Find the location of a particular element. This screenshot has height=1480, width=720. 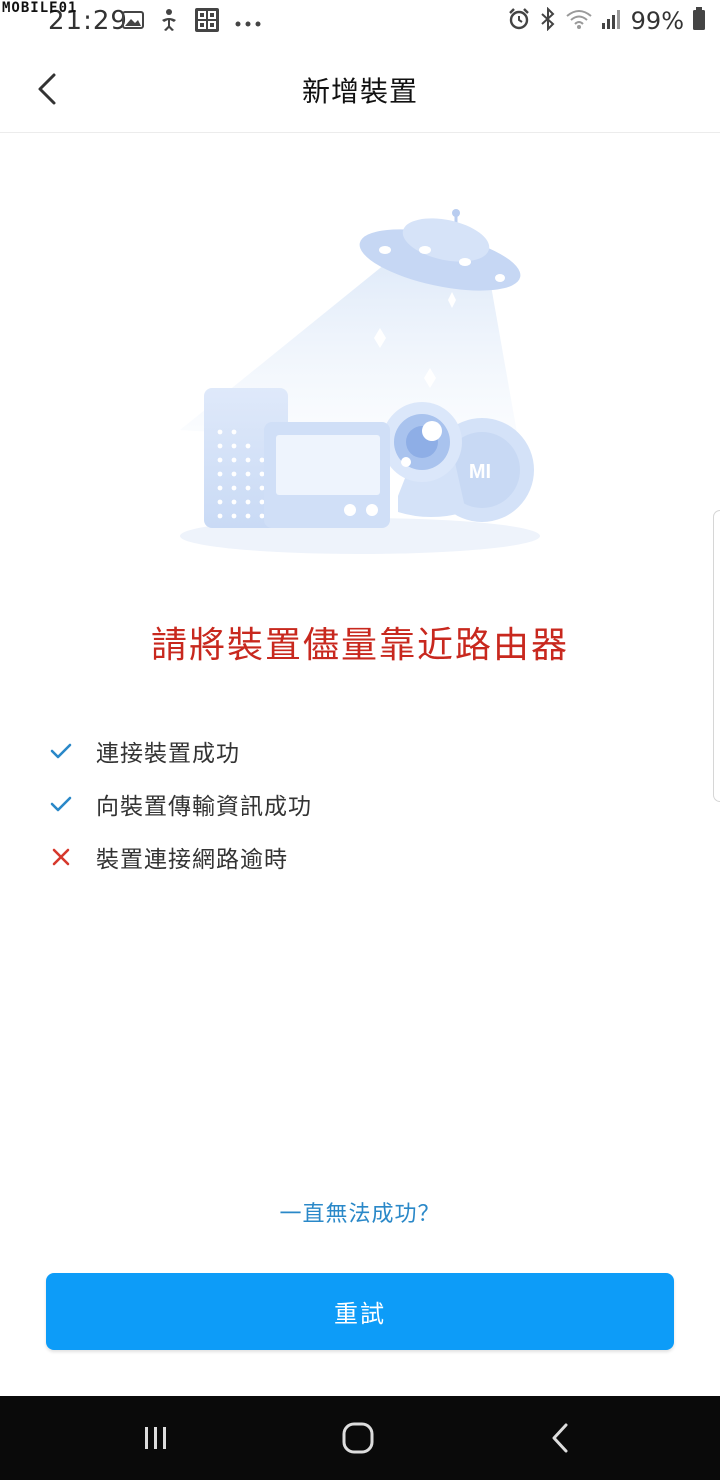

list-item: 向裝置傳輸資訊成功 is located at coordinates (356, 803).